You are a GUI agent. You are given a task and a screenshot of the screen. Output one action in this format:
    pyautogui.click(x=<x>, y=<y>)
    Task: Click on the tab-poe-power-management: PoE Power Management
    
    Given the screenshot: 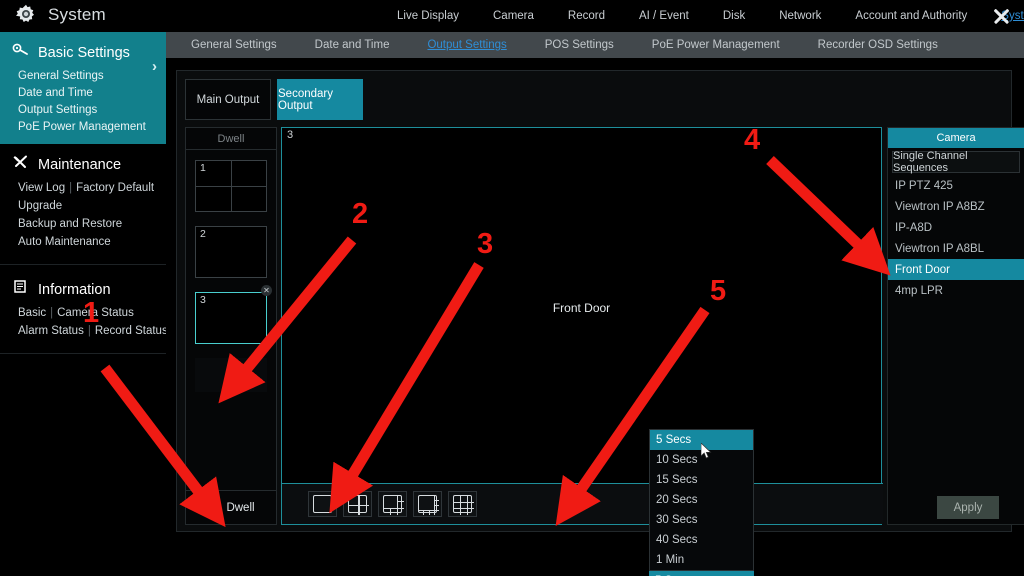 What is the action you would take?
    pyautogui.click(x=716, y=45)
    